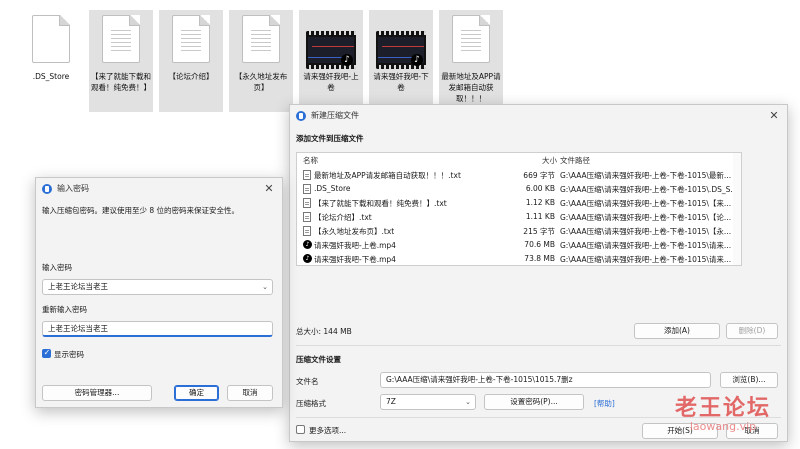 This screenshot has width=800, height=449. I want to click on confirm-password-value: 上老王论坛当老王, so click(78, 328).